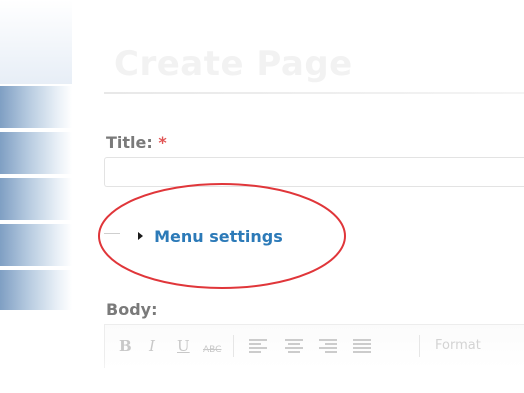 The image size is (524, 393). Describe the element at coordinates (314, 172) in the screenshot. I see `title-input` at that location.